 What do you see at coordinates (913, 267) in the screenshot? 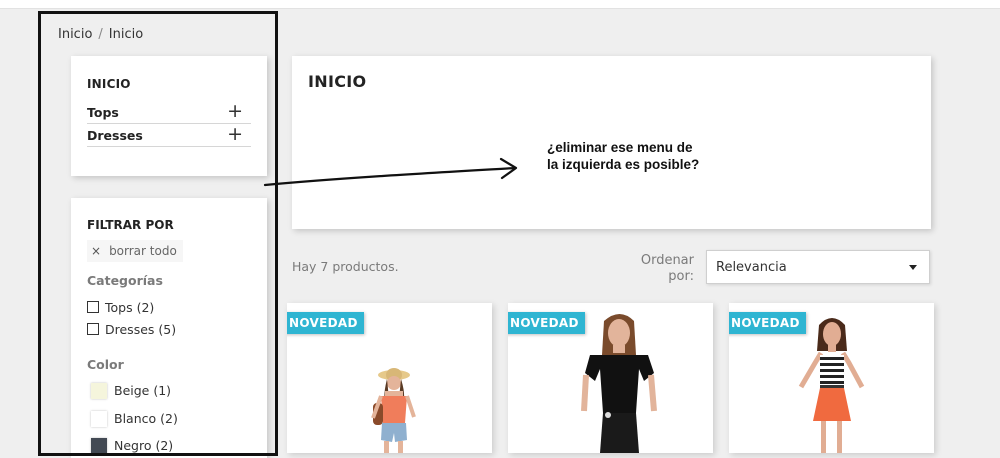
I see `caret-down-icon` at bounding box center [913, 267].